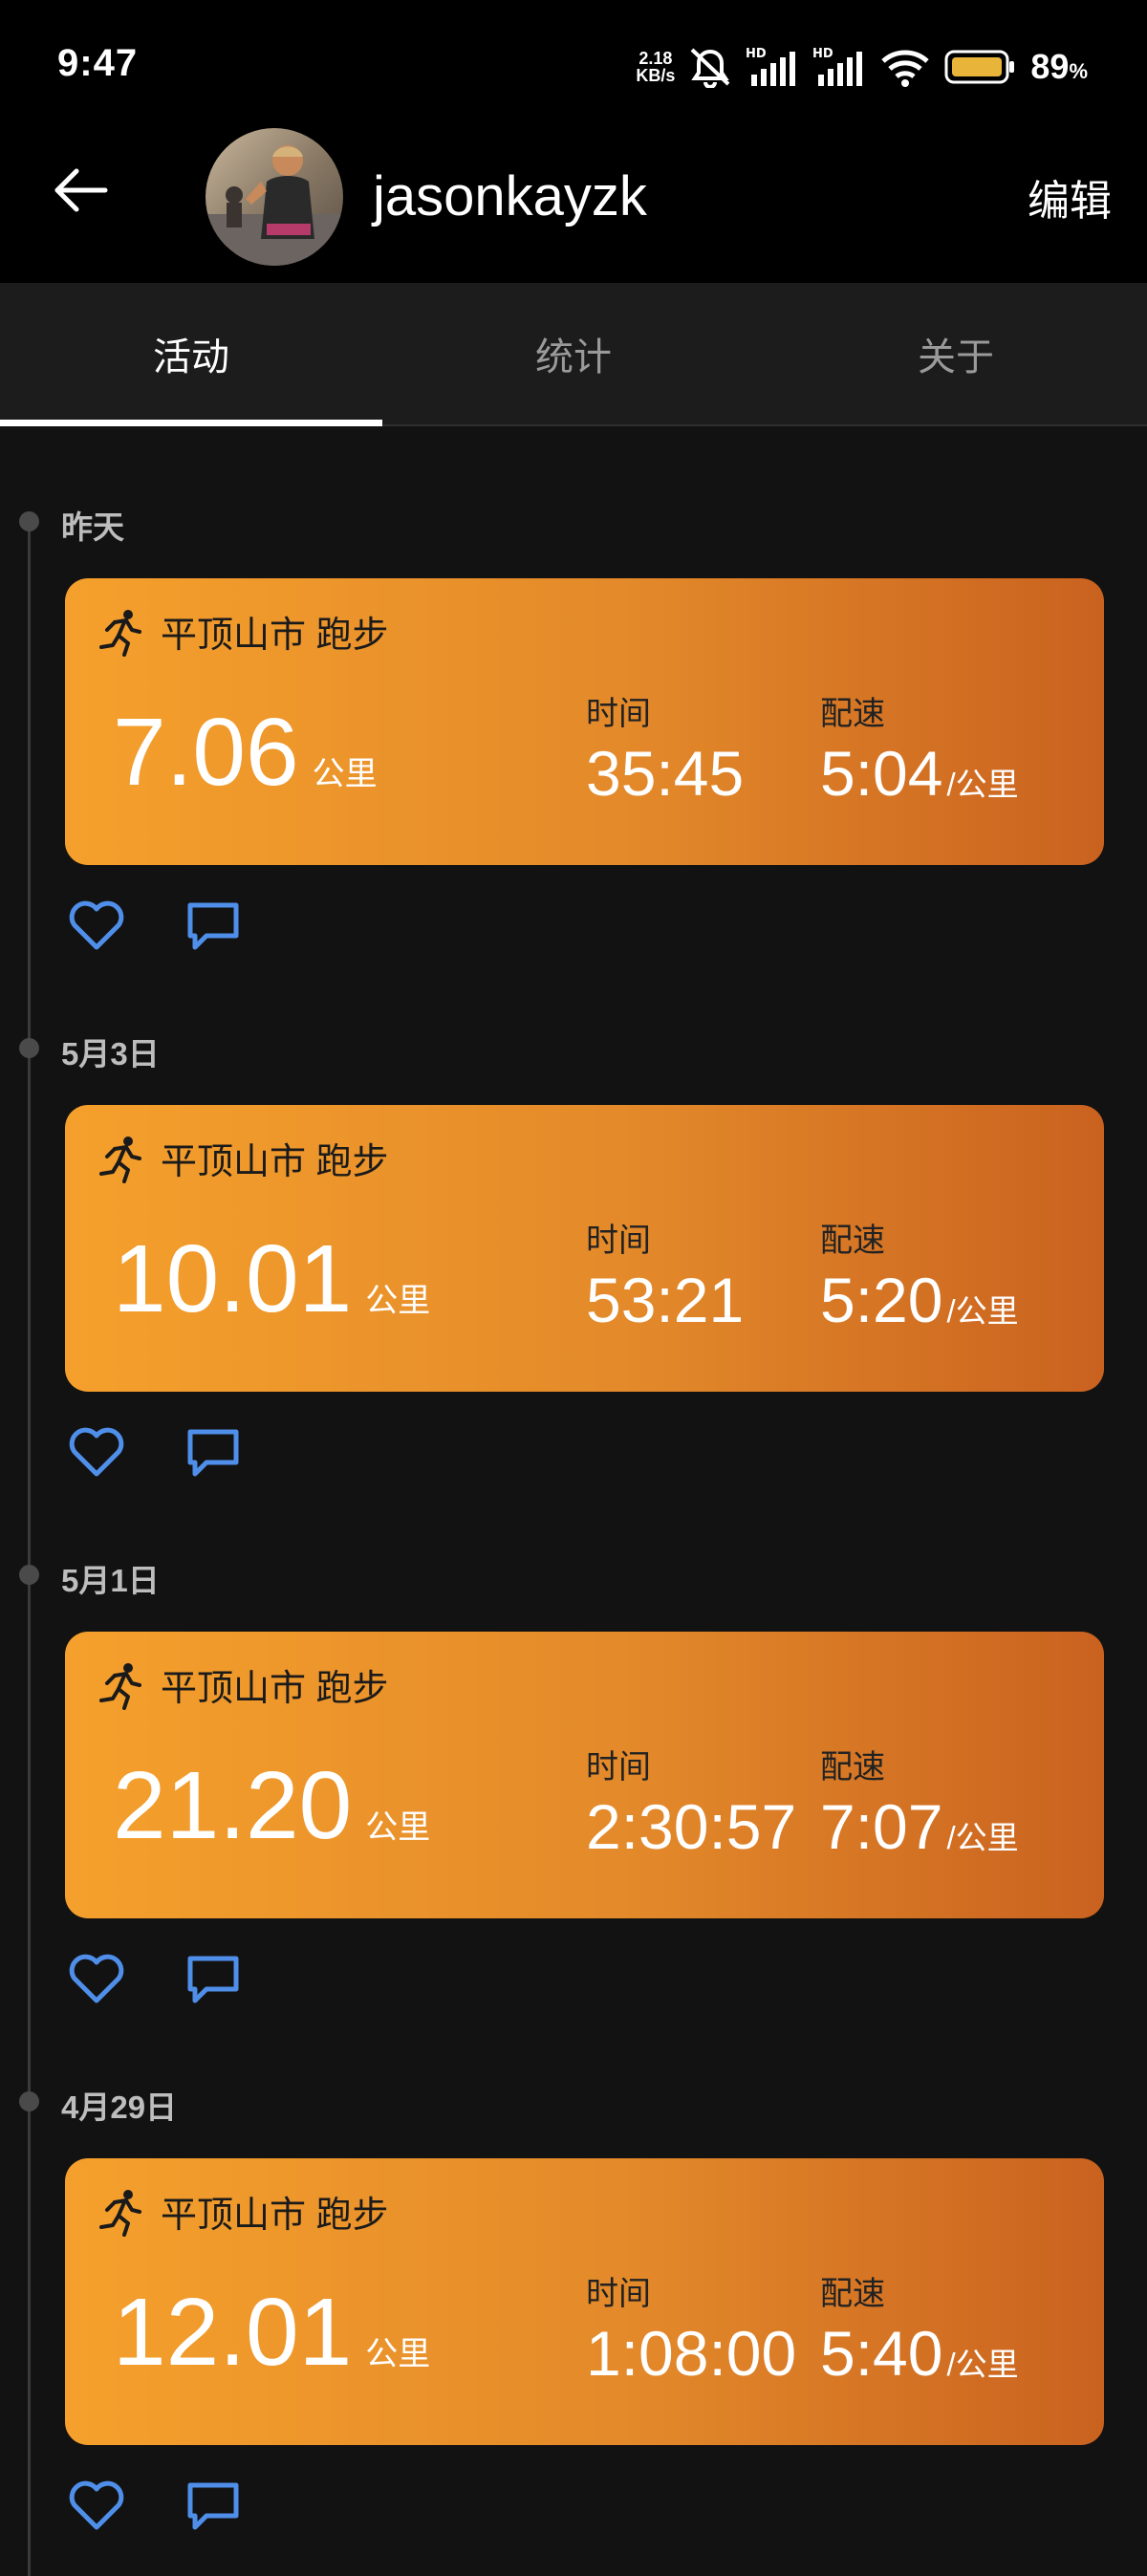 The image size is (1147, 2576). Describe the element at coordinates (584, 2301) in the screenshot. I see `activity-card: 平顶山市 跑步 12.01 公里 时间 1:08:00 配速 5:40 /公里` at that location.